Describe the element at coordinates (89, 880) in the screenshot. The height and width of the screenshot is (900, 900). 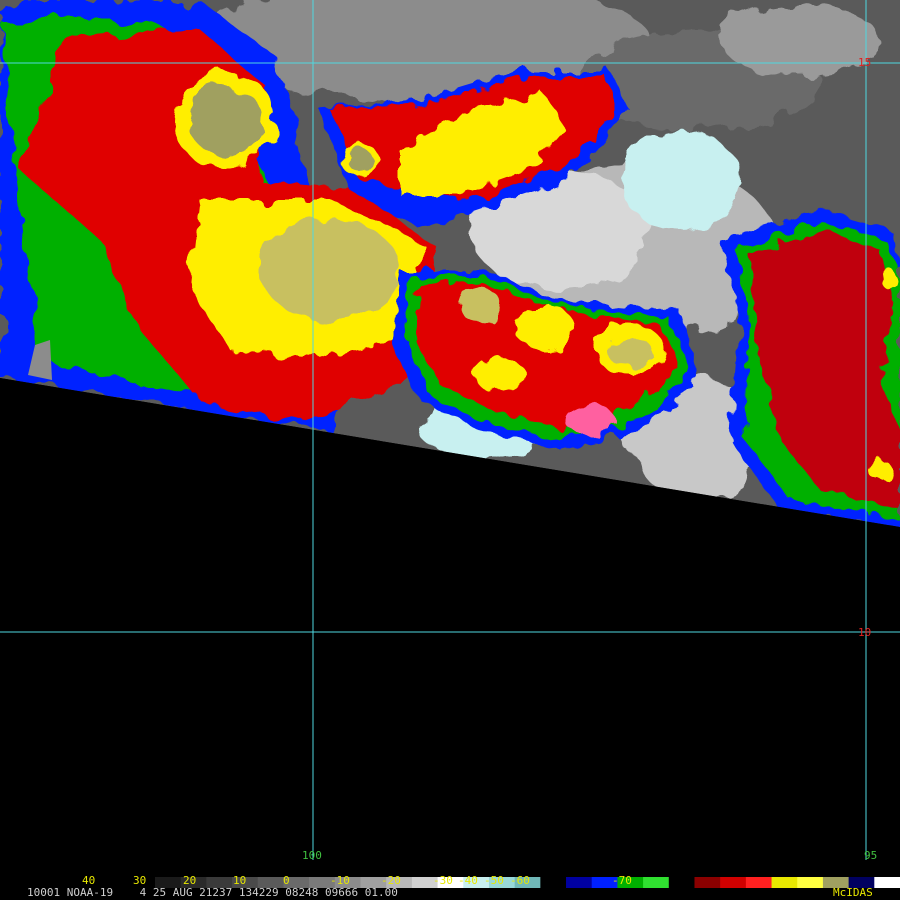
I see `colorbar-tick: 40` at that location.